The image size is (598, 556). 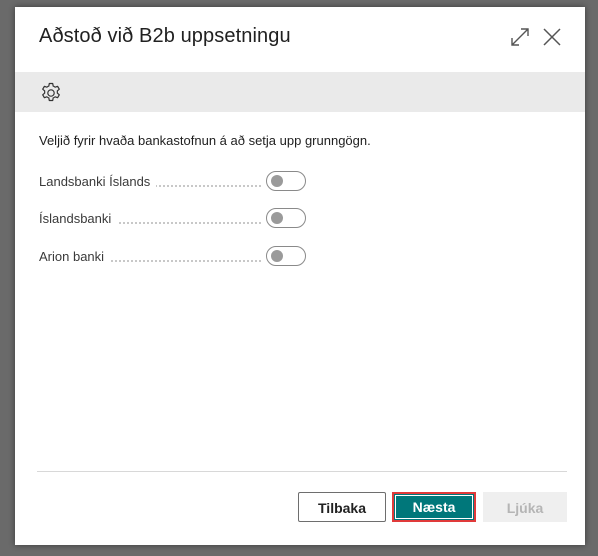 I want to click on close-icon, so click(x=552, y=37).